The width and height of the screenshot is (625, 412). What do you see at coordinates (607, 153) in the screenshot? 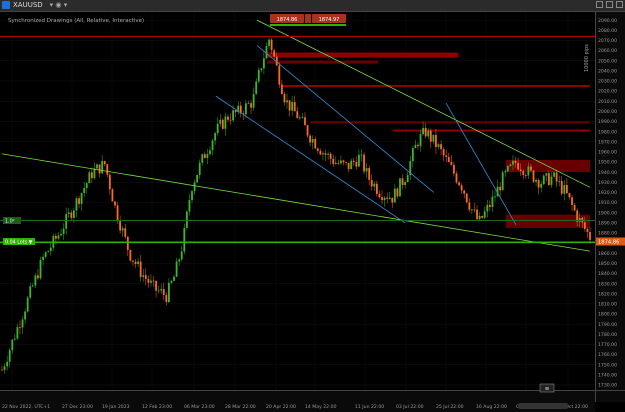
I see `price-tick-label: 1960.00` at bounding box center [607, 153].